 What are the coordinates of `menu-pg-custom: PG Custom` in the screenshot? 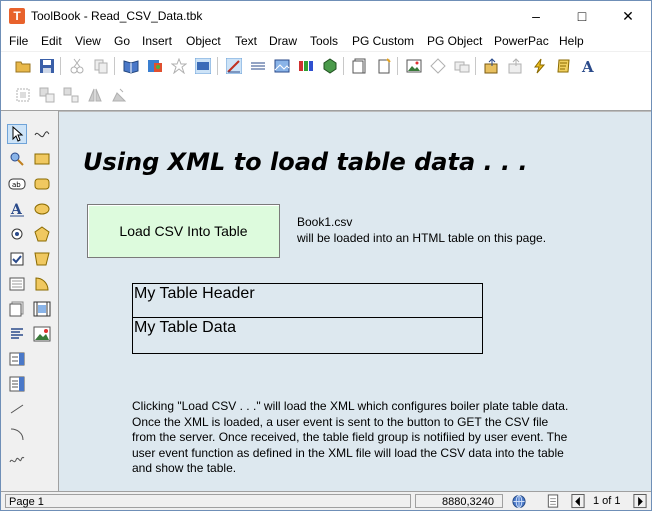 It's located at (383, 41).